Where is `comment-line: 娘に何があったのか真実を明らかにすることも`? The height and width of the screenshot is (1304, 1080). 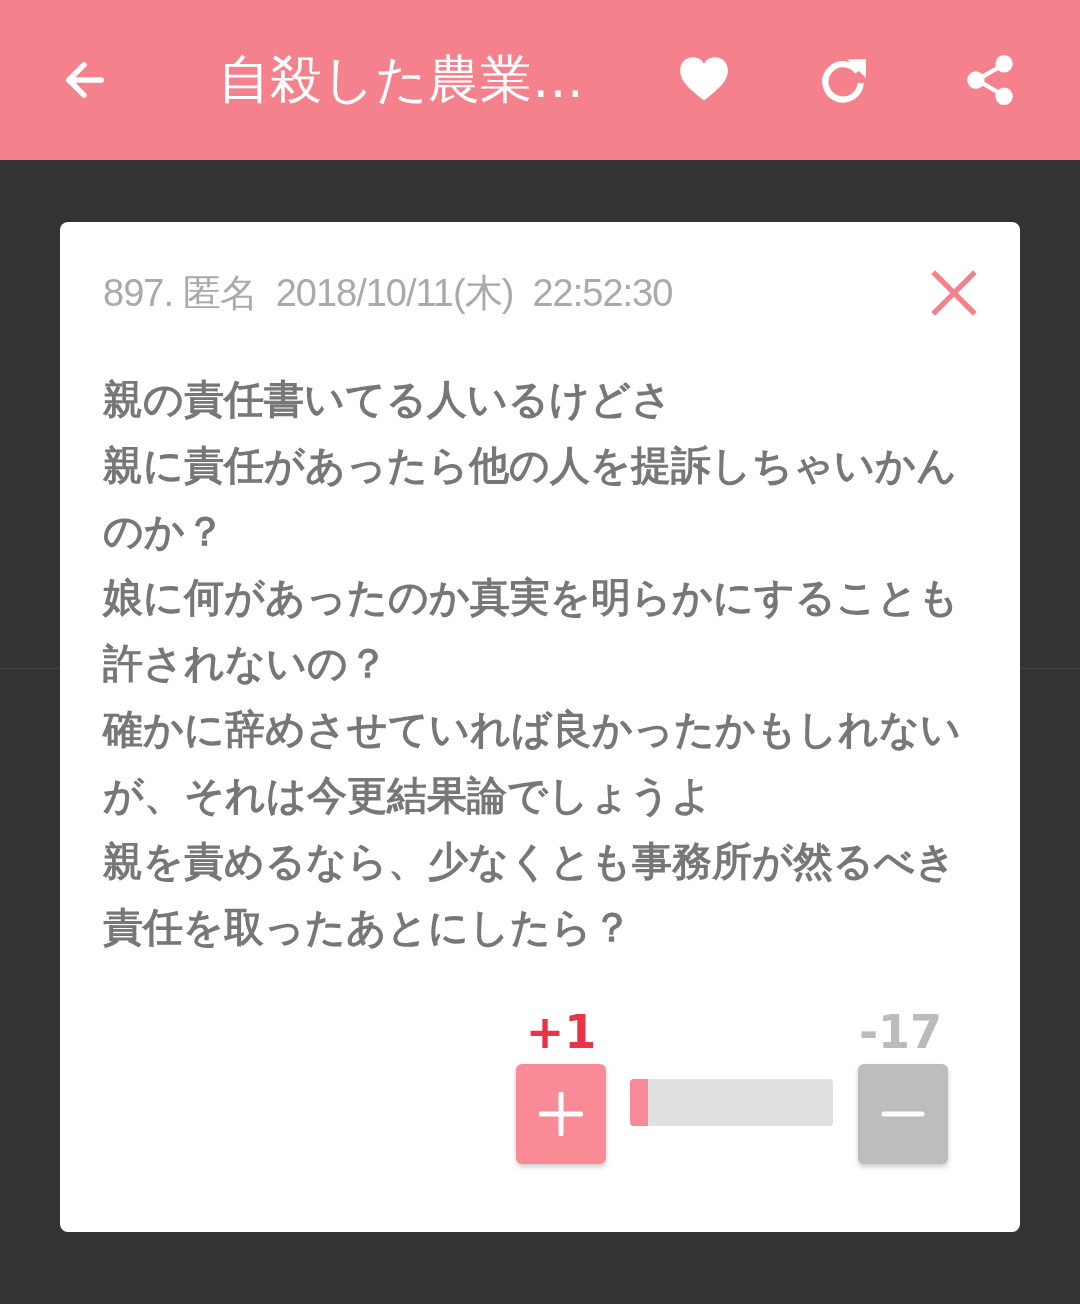
comment-line: 娘に何があったのか真実を明らかにすることも is located at coordinates (531, 597).